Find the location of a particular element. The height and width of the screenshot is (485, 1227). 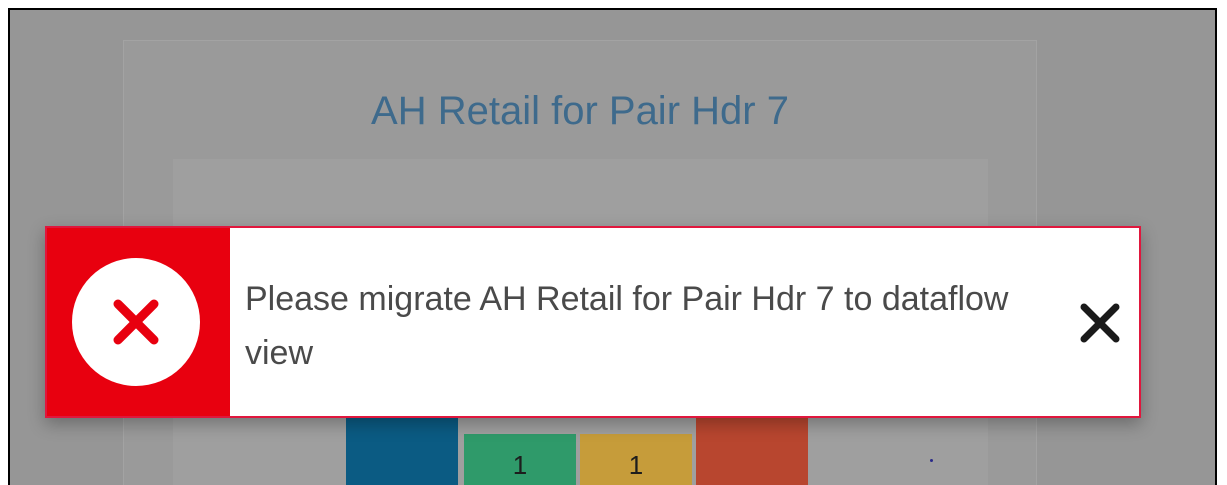

error-x-icon is located at coordinates (136, 322).